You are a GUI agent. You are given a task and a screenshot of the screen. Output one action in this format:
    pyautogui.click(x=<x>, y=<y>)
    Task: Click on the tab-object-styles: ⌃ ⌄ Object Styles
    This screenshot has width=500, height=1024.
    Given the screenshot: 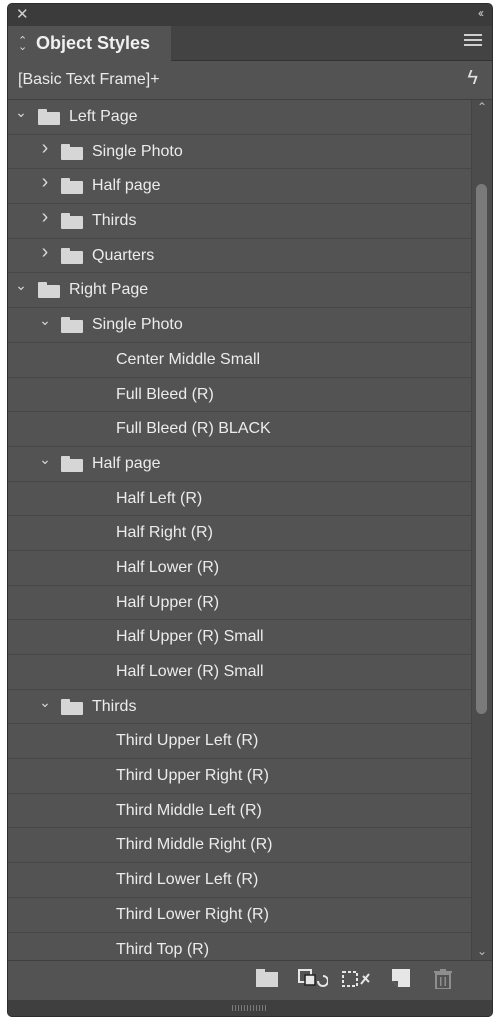 What is the action you would take?
    pyautogui.click(x=89, y=43)
    